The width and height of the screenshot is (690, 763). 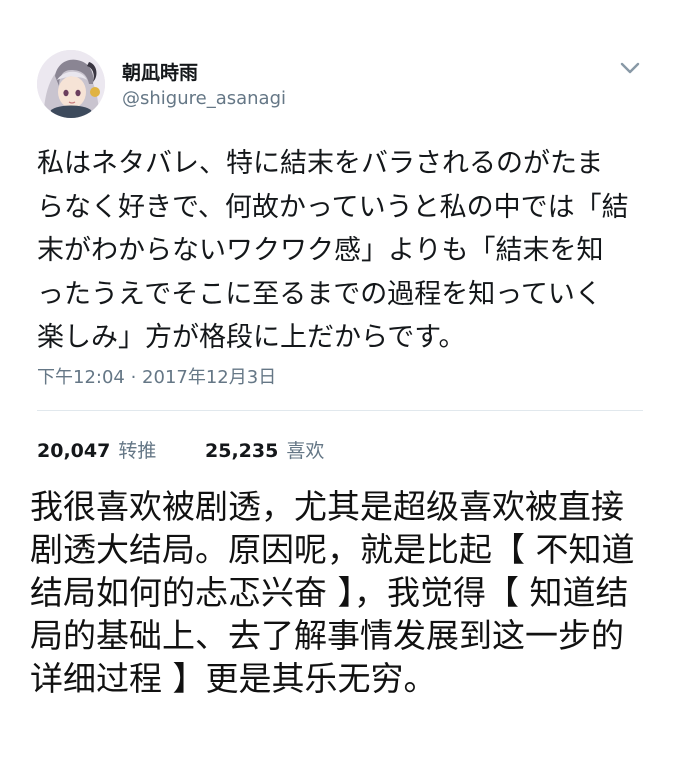 I want to click on chevron-down-icon, so click(x=630, y=68).